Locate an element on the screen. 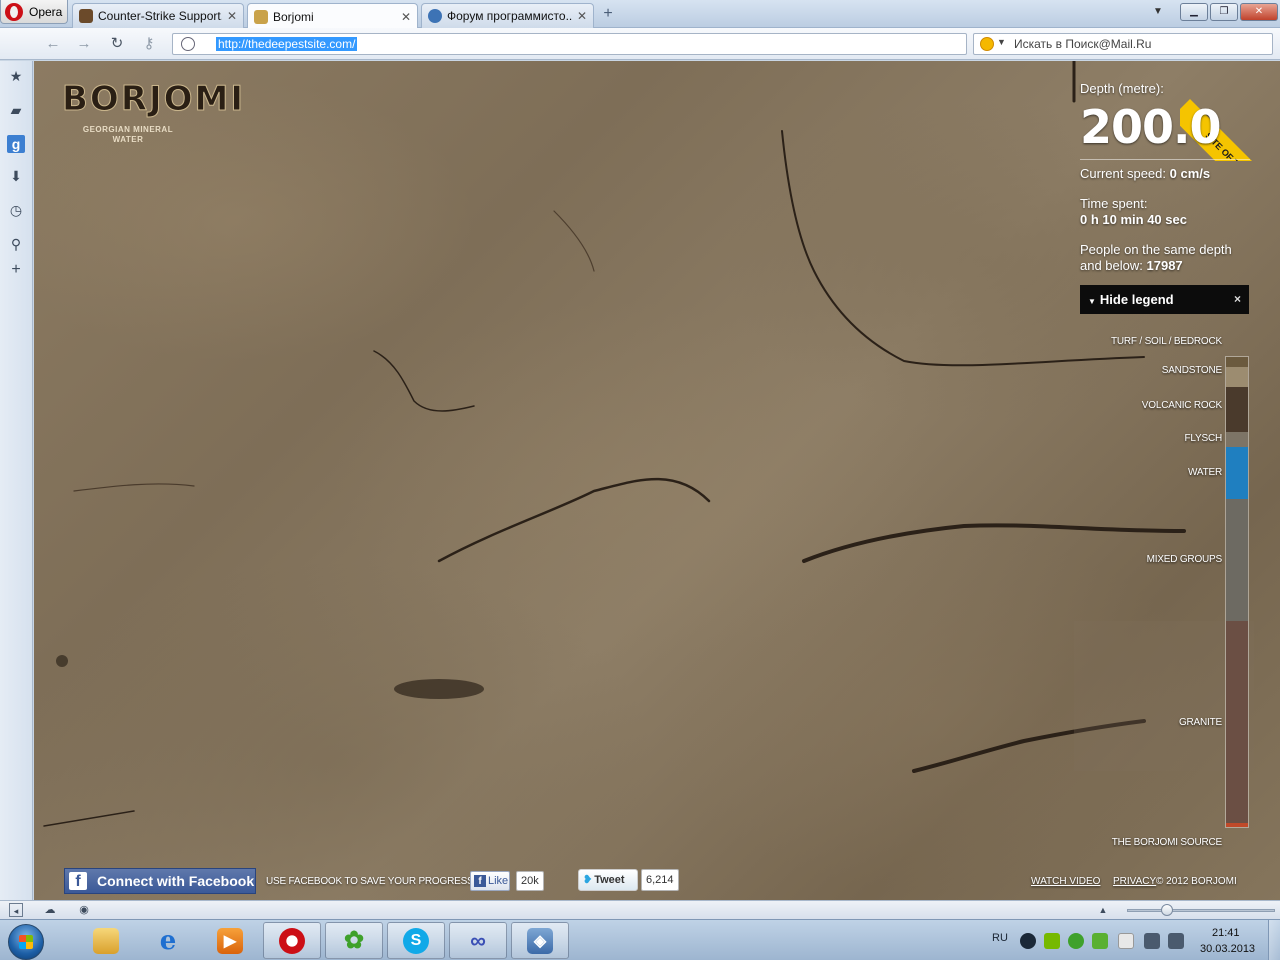 This screenshot has width=1280, height=960. network-icon is located at coordinates (1152, 941).